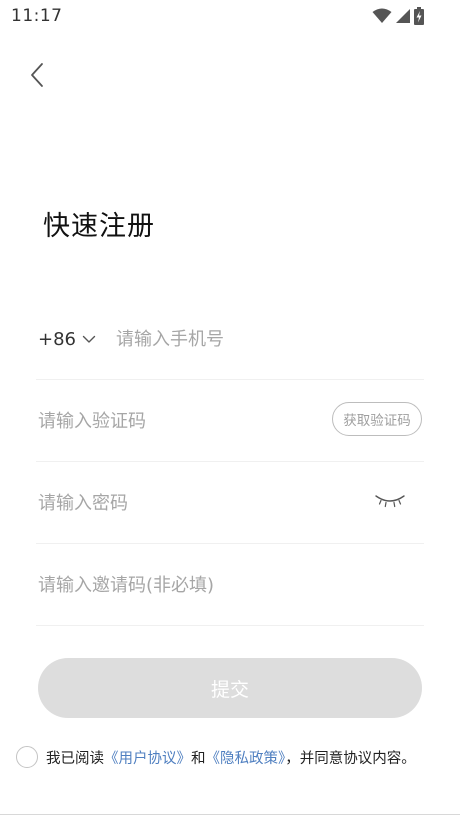  I want to click on invite-code-input, so click(228, 585).